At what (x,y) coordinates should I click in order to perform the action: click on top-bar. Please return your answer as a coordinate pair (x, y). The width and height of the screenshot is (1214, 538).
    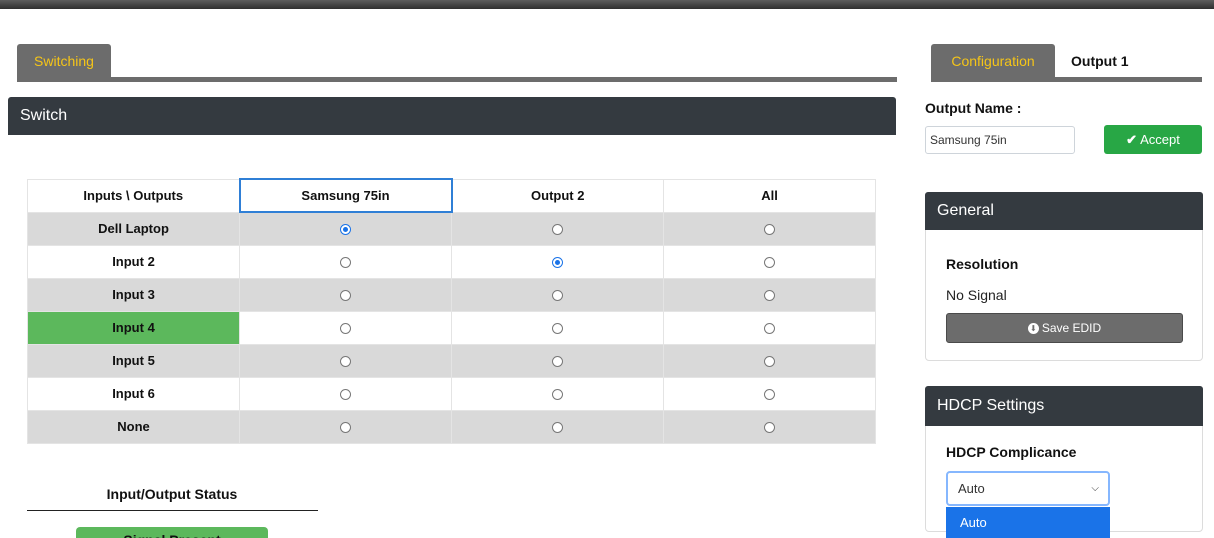
    Looking at the image, I should click on (607, 4).